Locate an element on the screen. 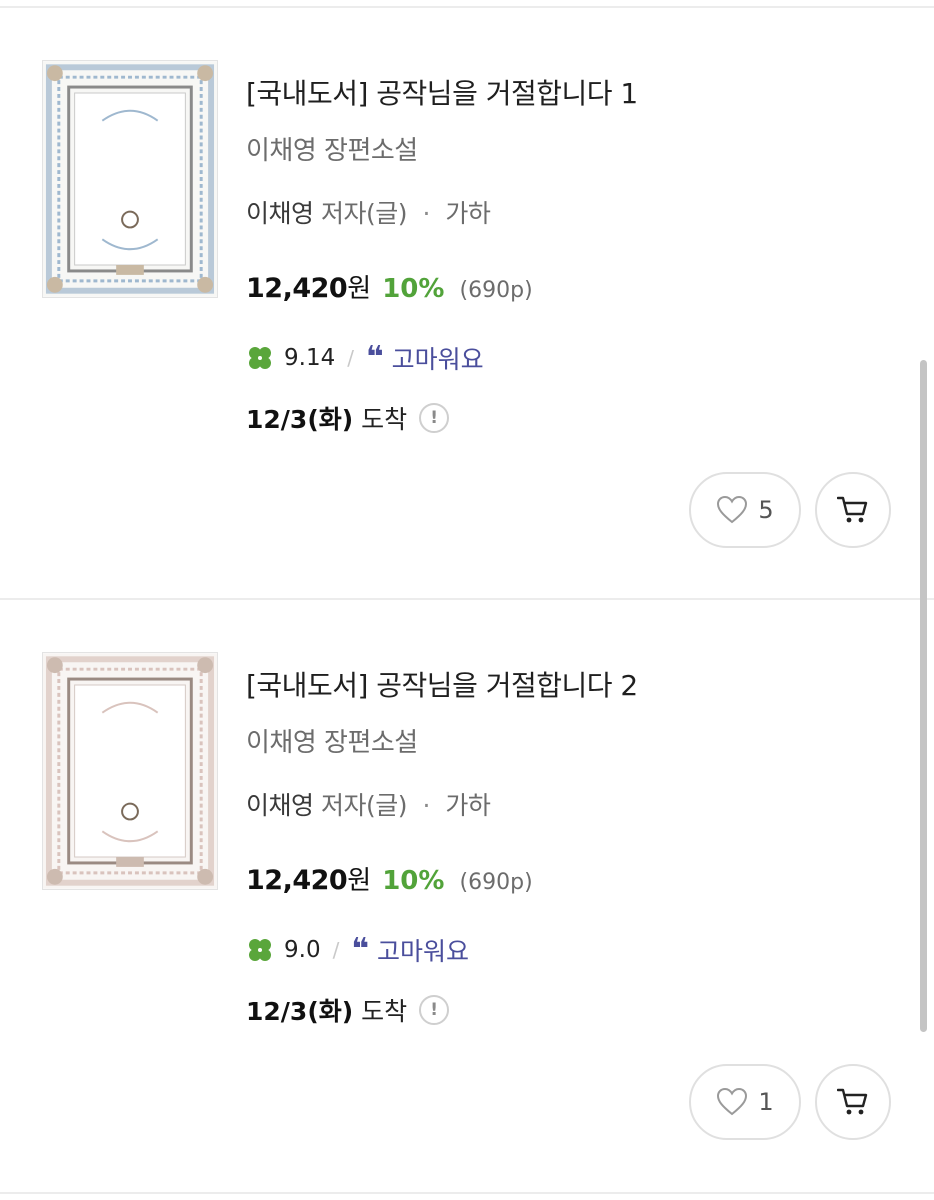 The width and height of the screenshot is (934, 1200). book-title: [국내도서] 공작님을 거절합니다 2 is located at coordinates (442, 684).